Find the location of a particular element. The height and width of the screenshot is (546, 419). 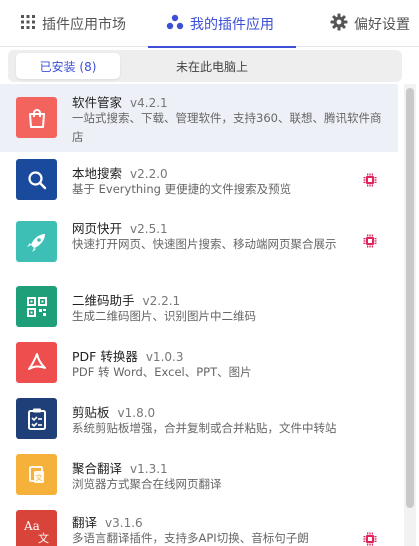

tab-plugin-market: 插件应用市场 is located at coordinates (79, 23).